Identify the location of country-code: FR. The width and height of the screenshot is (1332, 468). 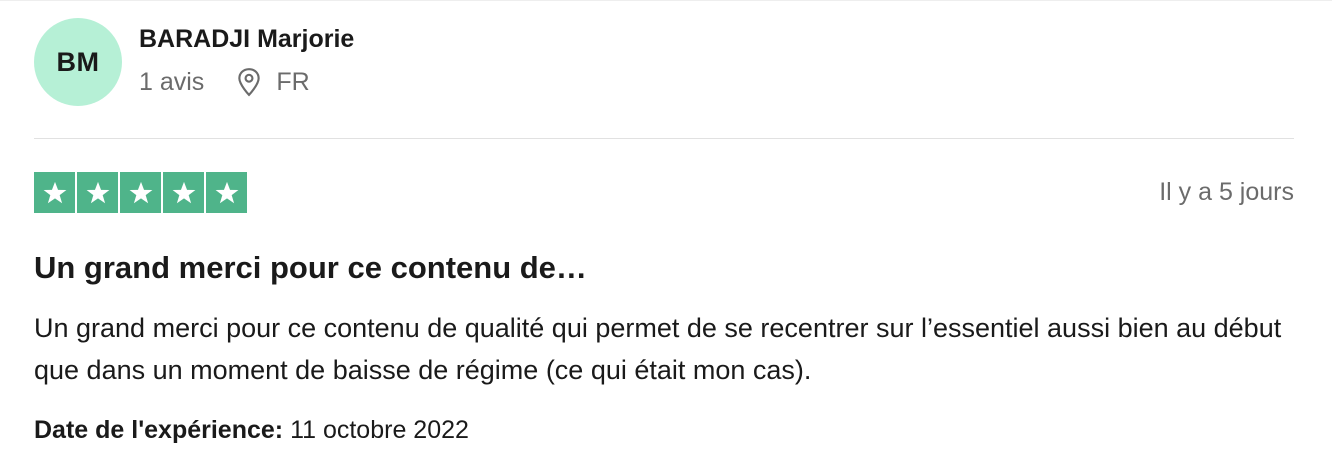
(293, 81).